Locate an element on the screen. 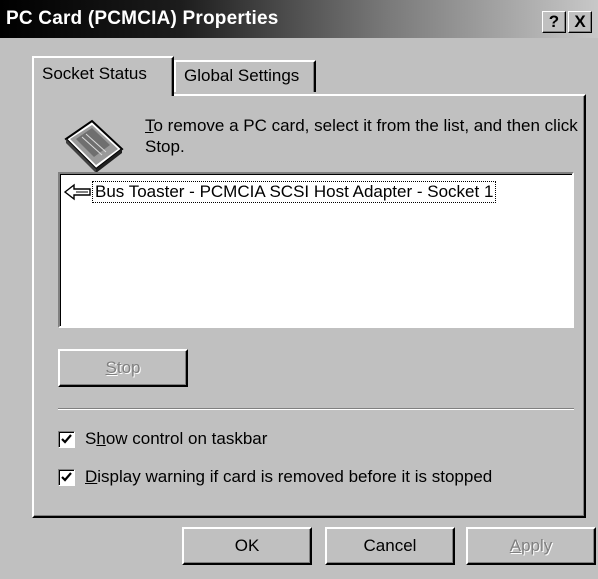  ok-button: OK is located at coordinates (247, 546).